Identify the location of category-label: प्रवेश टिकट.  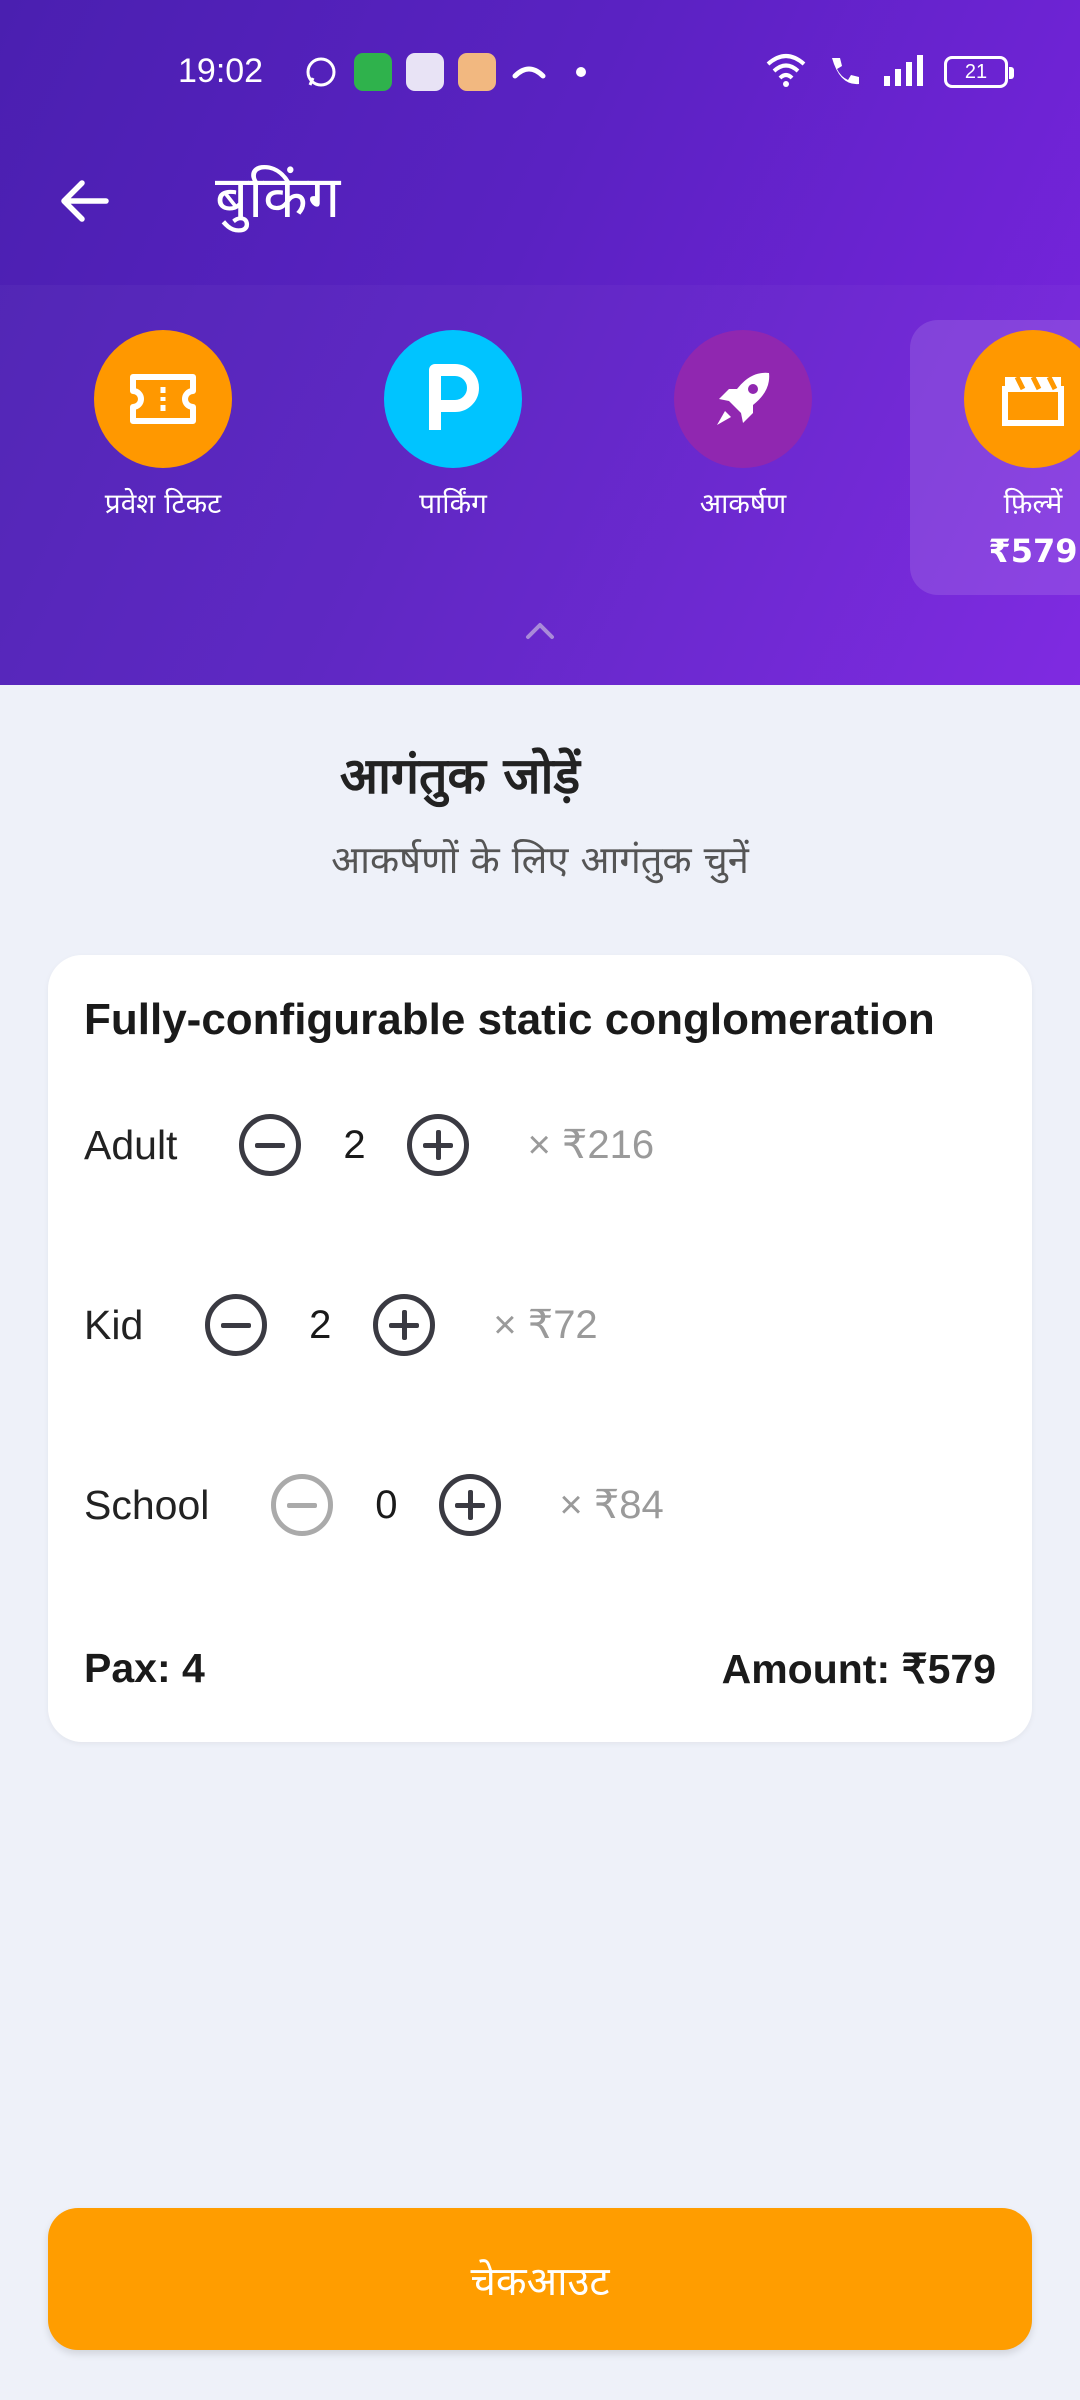
(163, 503).